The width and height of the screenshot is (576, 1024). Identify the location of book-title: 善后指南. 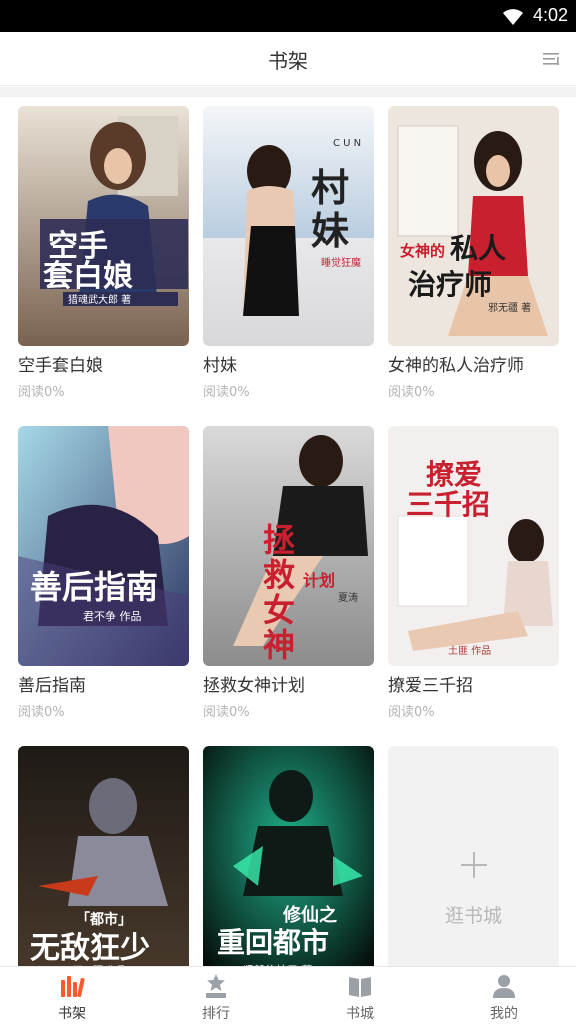
(52, 686).